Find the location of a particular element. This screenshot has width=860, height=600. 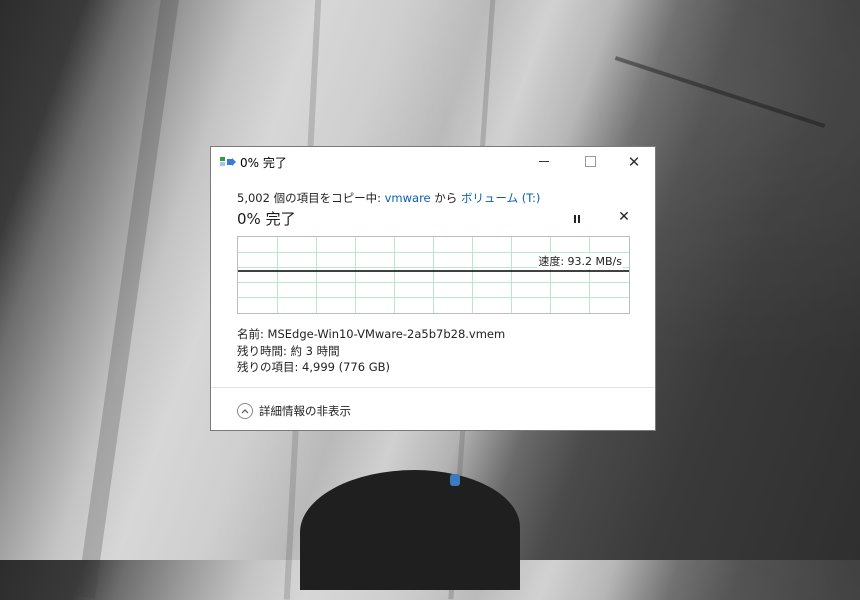

hide-details-toggle: 詳細情報の非表示 is located at coordinates (294, 411).